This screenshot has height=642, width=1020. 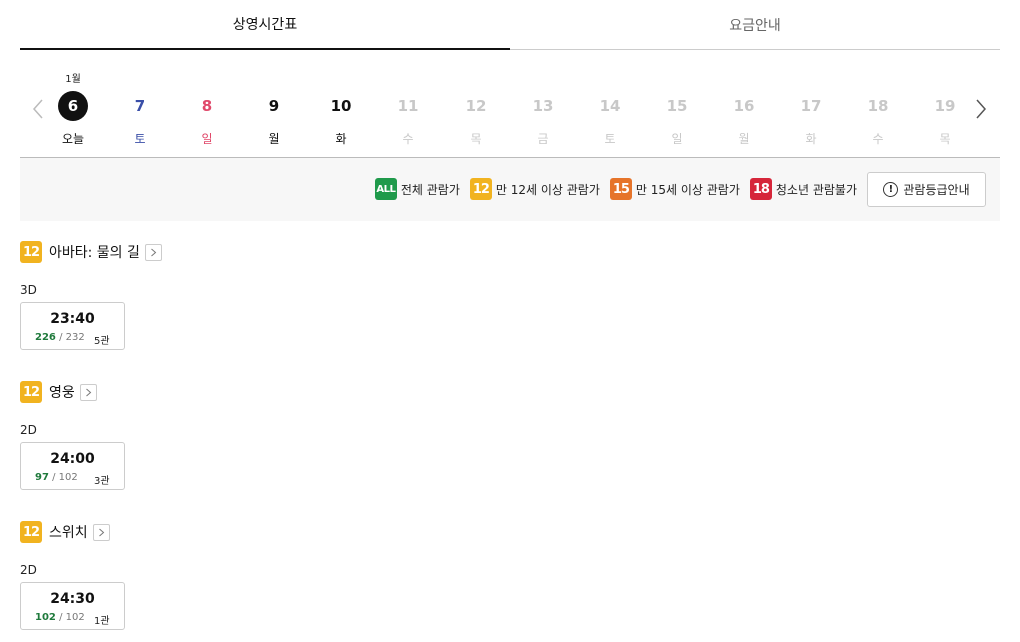 I want to click on rating-18-label: 청소년 관람불가, so click(x=816, y=189).